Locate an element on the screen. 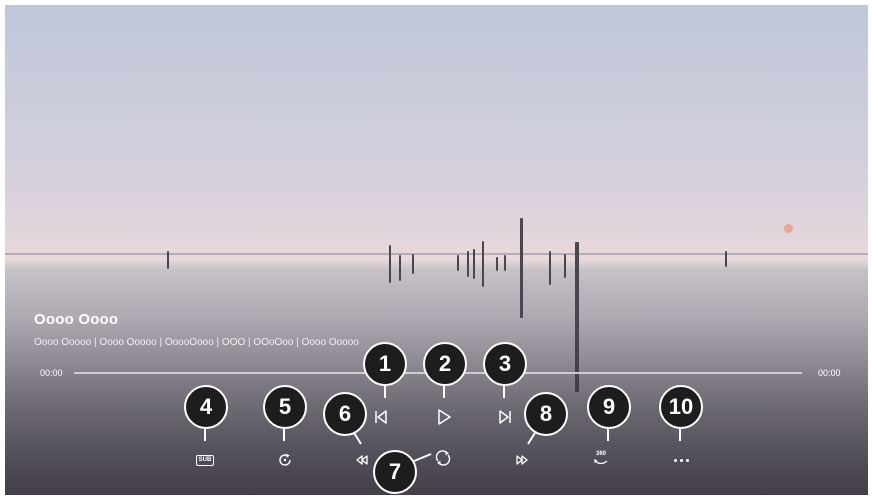 This screenshot has height=499, width=872. rewind-button is located at coordinates (362, 460).